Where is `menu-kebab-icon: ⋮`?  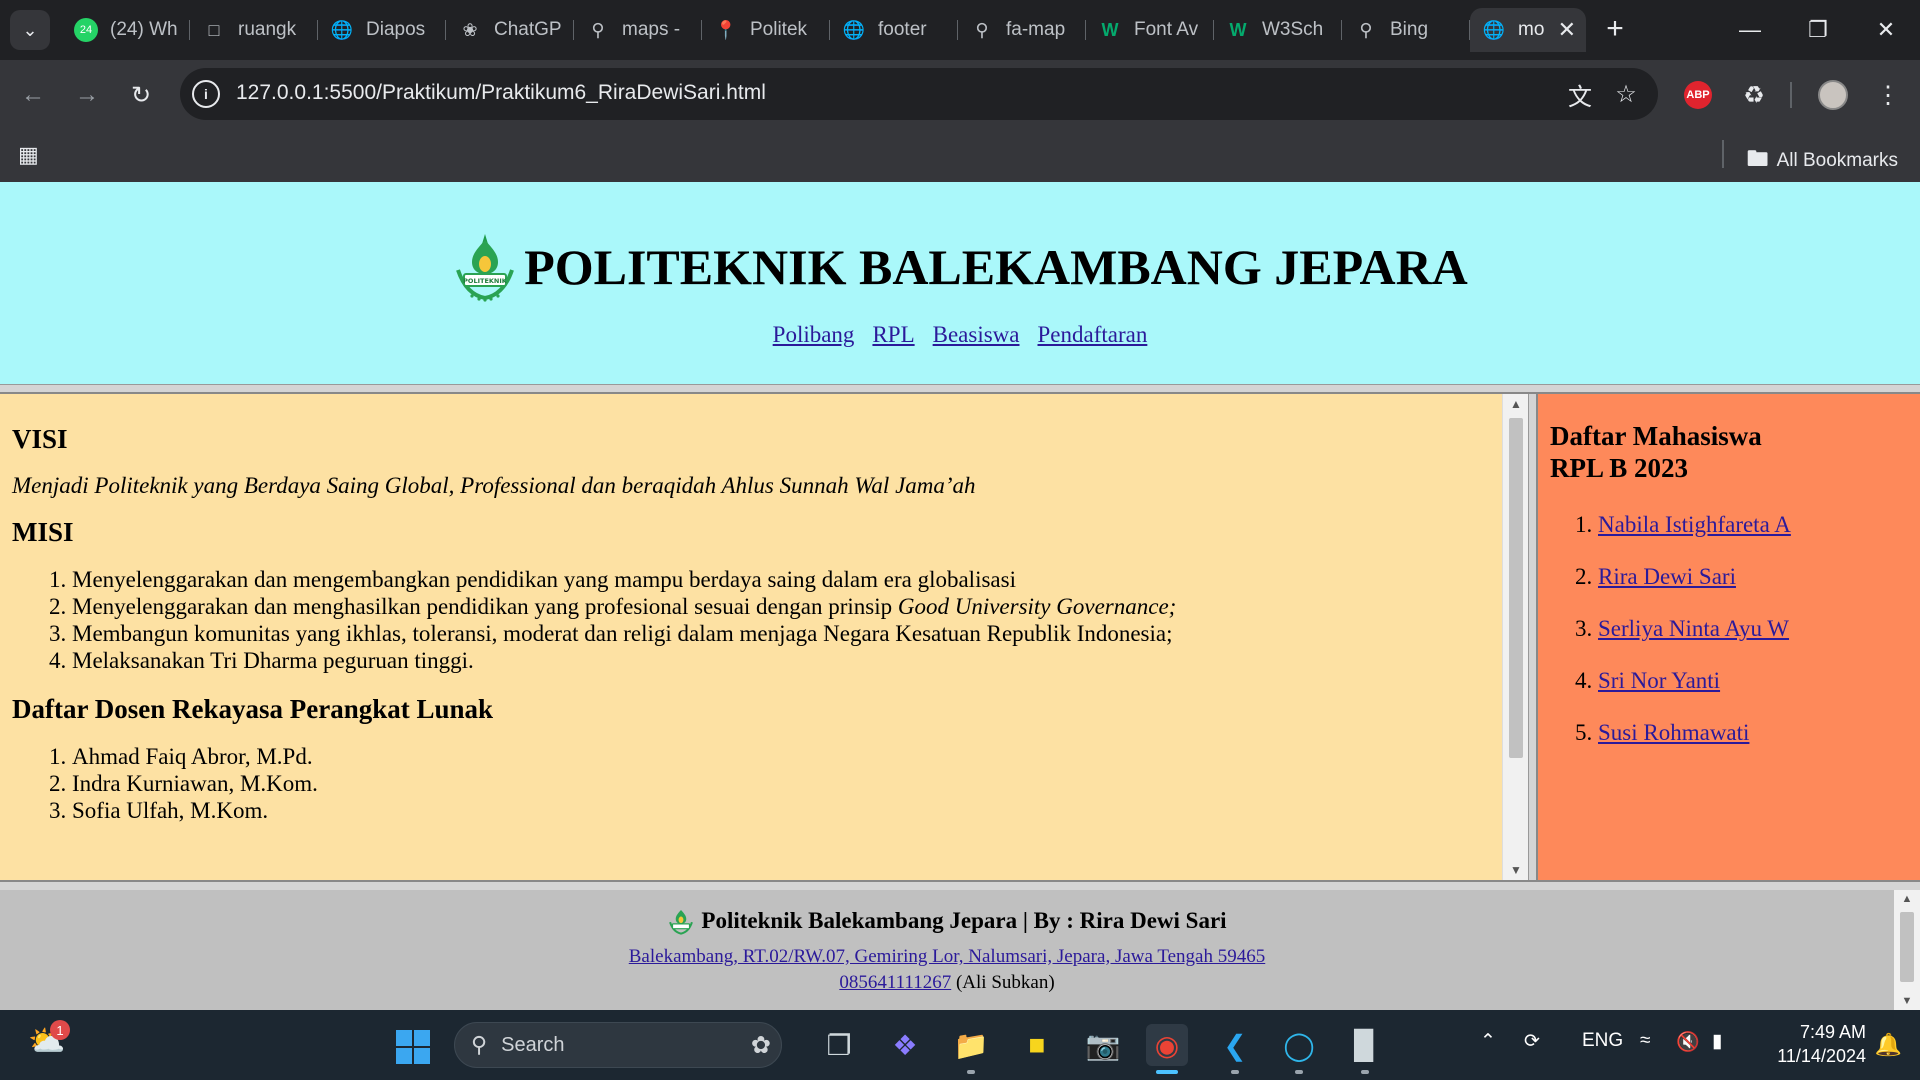 menu-kebab-icon: ⋮ is located at coordinates (1888, 95).